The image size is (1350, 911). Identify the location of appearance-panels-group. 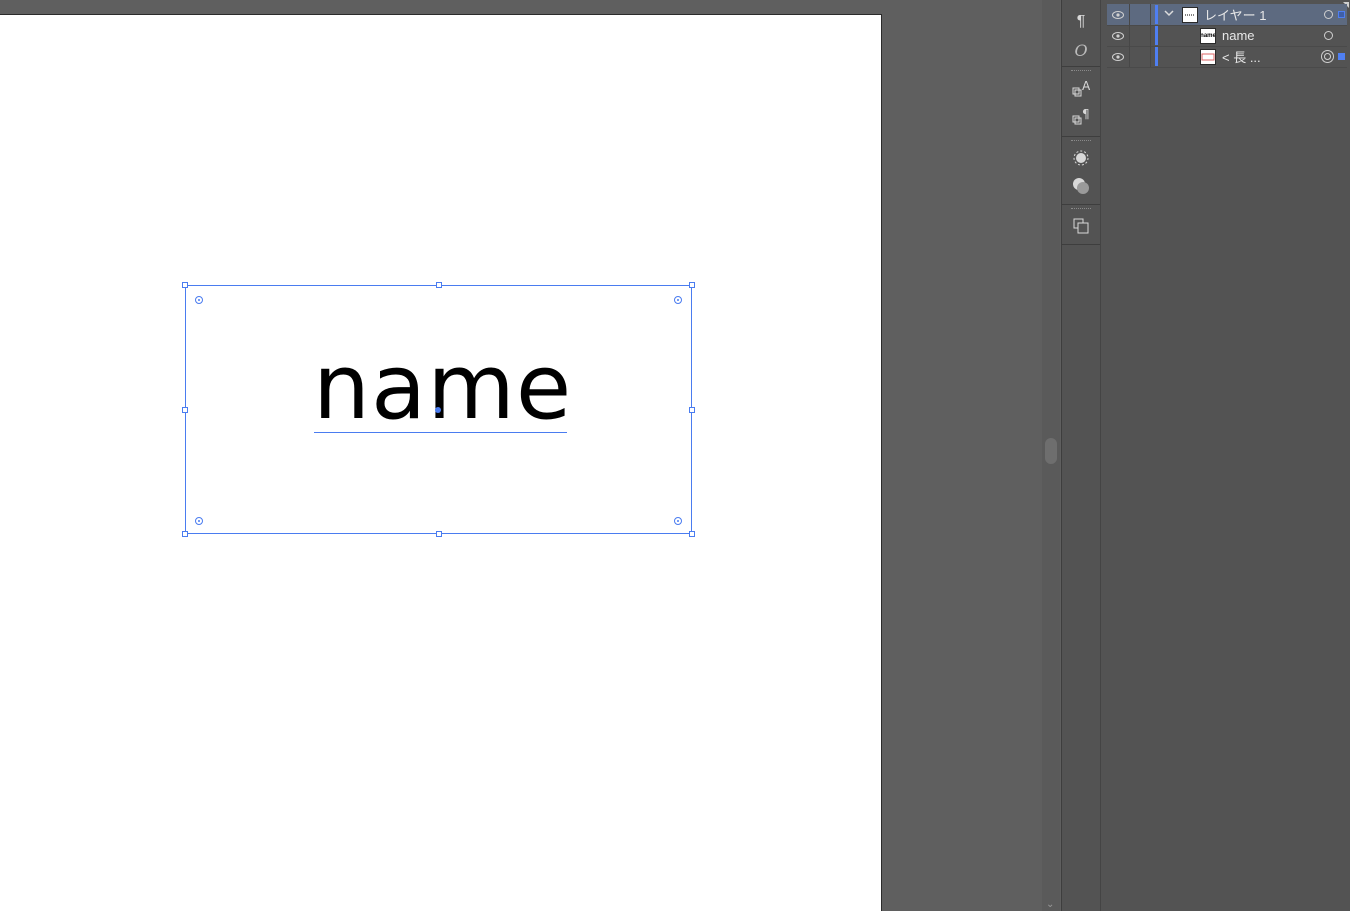
(1081, 169).